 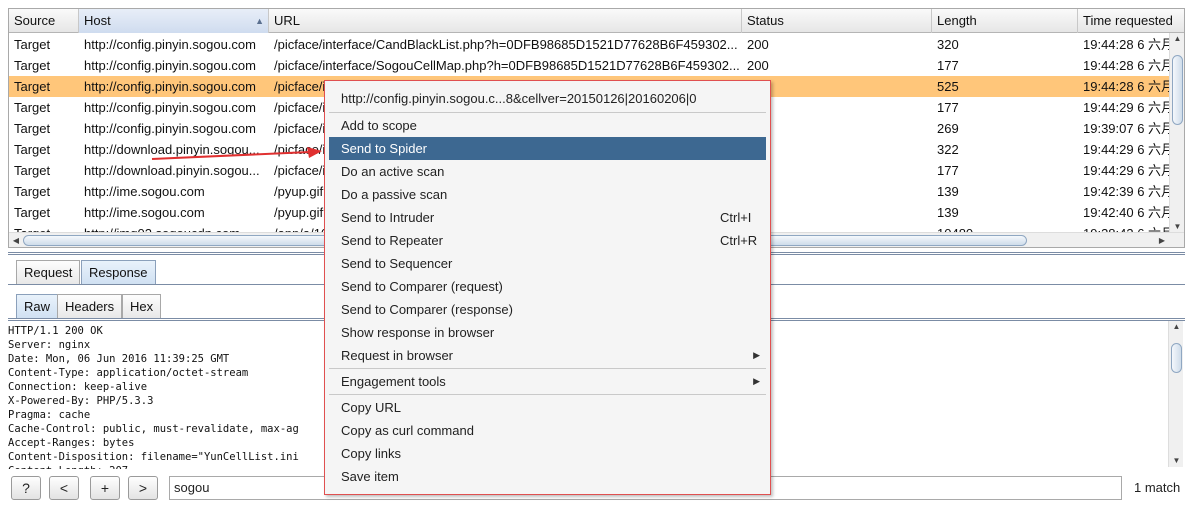 I want to click on column-header-host-label: Host, so click(x=97, y=20).